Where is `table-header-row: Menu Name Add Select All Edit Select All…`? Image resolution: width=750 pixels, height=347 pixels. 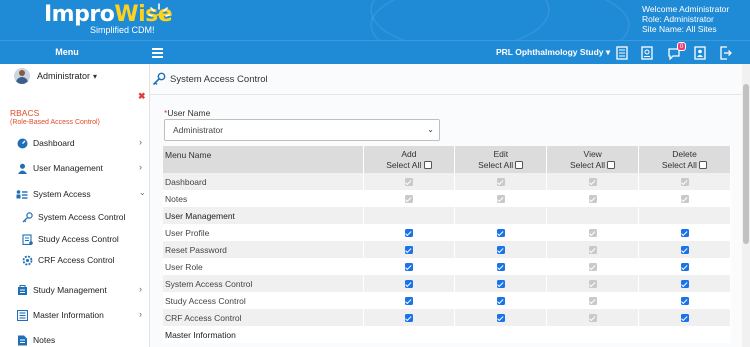 table-header-row: Menu Name Add Select All Edit Select All… is located at coordinates (447, 159).